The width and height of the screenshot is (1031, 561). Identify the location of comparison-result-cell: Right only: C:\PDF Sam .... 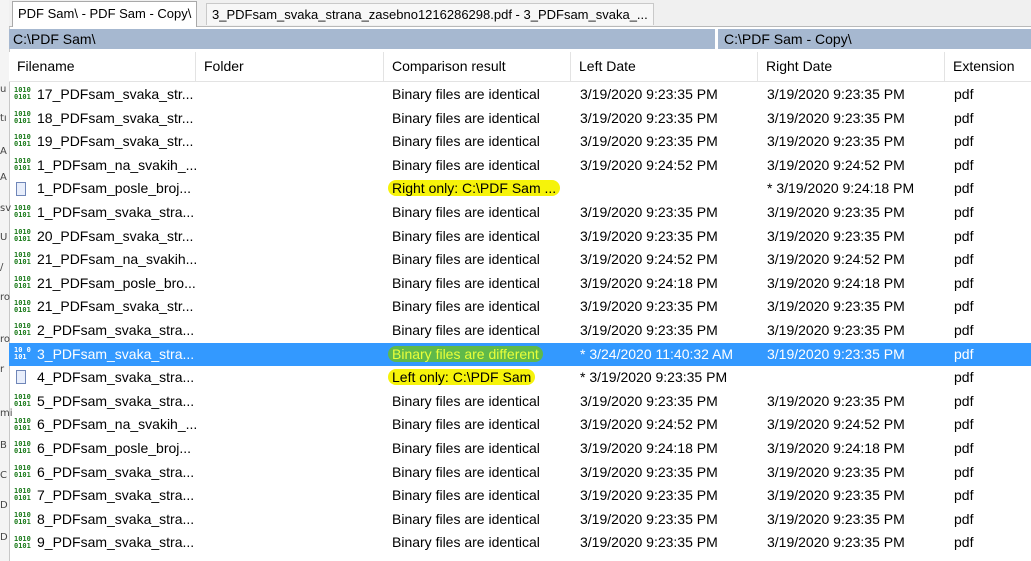
(482, 189).